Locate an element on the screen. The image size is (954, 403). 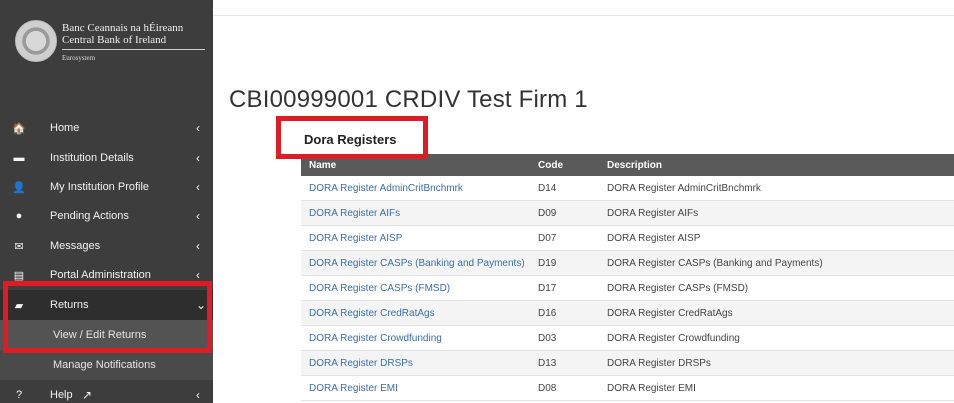
sidebar-item-home: 🏠 Home ‹ is located at coordinates (106, 128).